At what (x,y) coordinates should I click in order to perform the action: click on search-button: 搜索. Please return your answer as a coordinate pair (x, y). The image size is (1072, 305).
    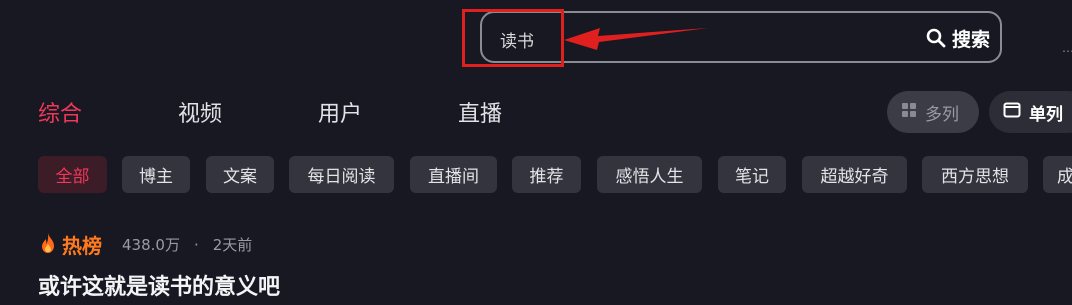
    Looking at the image, I should click on (958, 38).